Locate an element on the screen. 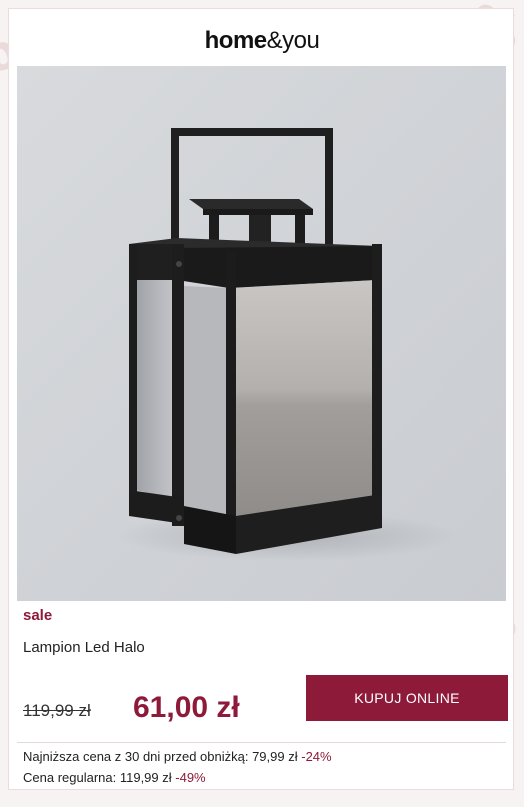 Image resolution: width=524 pixels, height=807 pixels. divider is located at coordinates (261, 742).